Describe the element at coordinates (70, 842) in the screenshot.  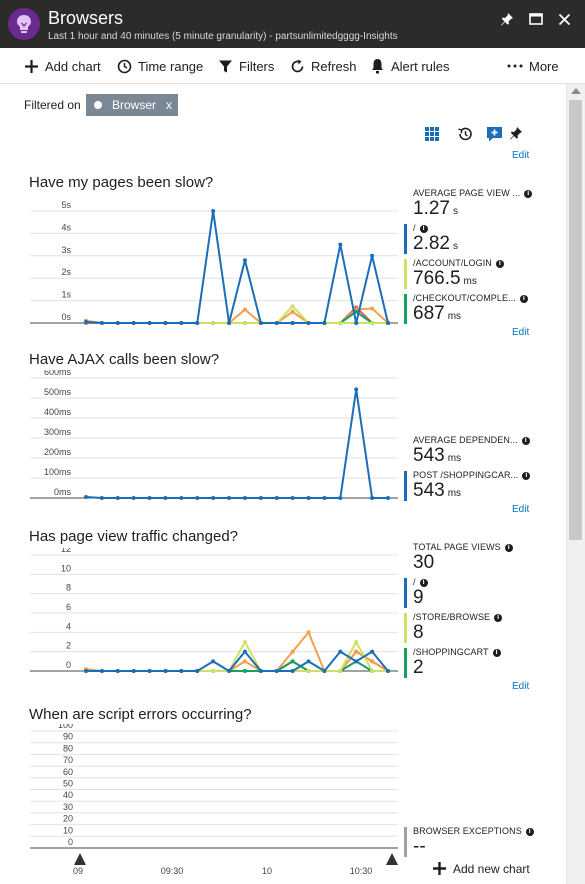
I see `y-tick-label: 0` at that location.